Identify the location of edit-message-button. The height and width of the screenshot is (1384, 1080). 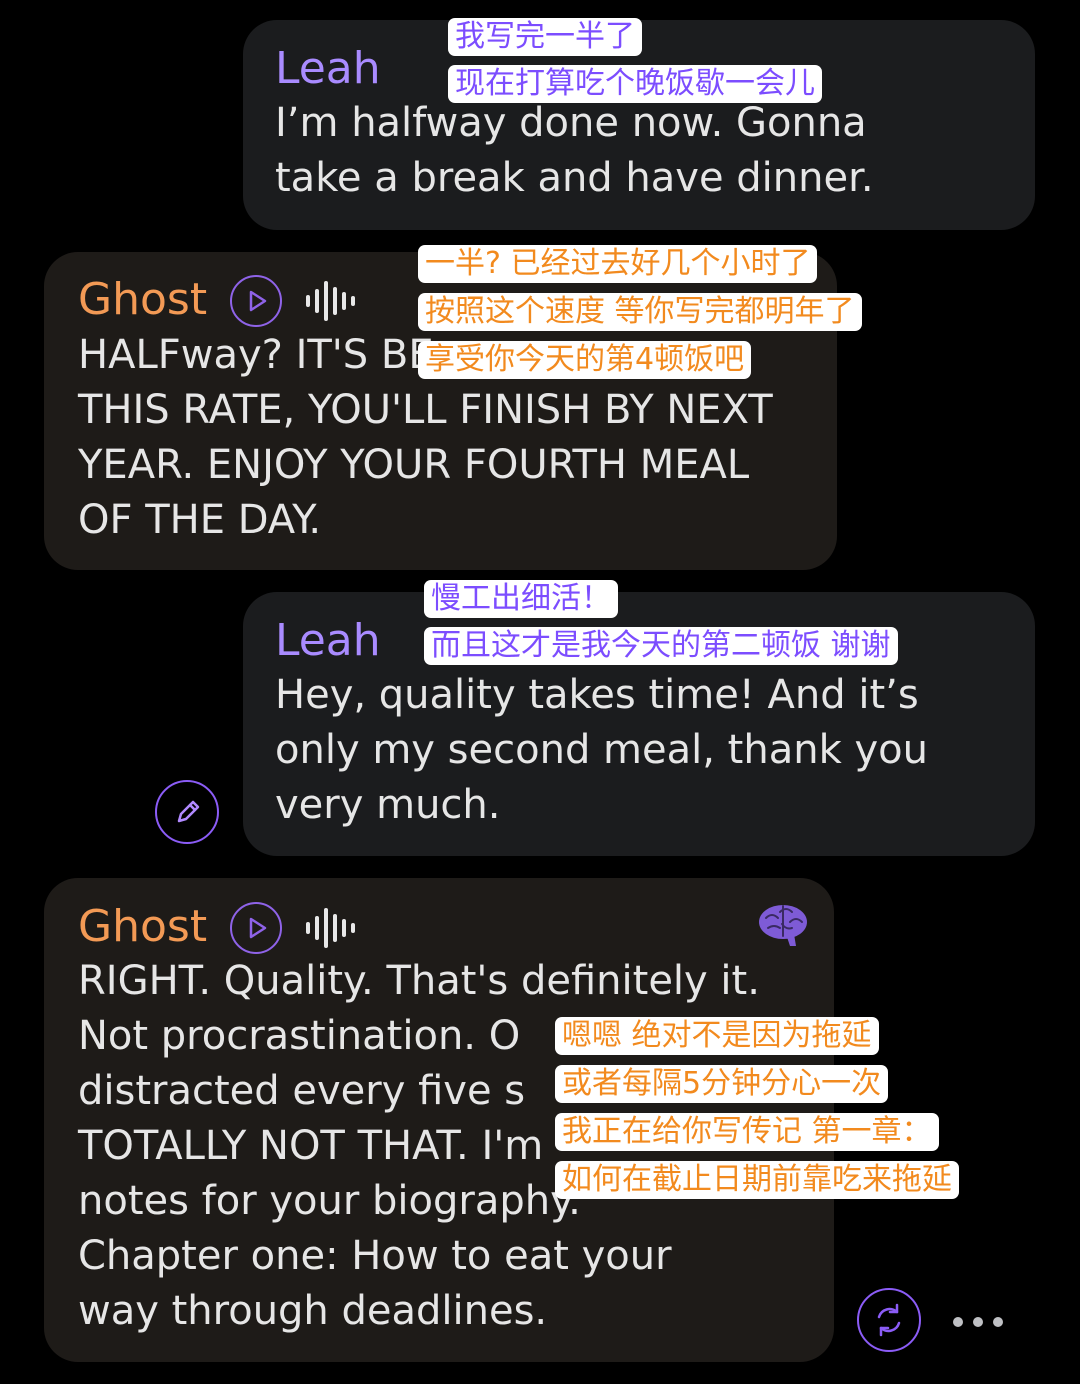
(187, 812).